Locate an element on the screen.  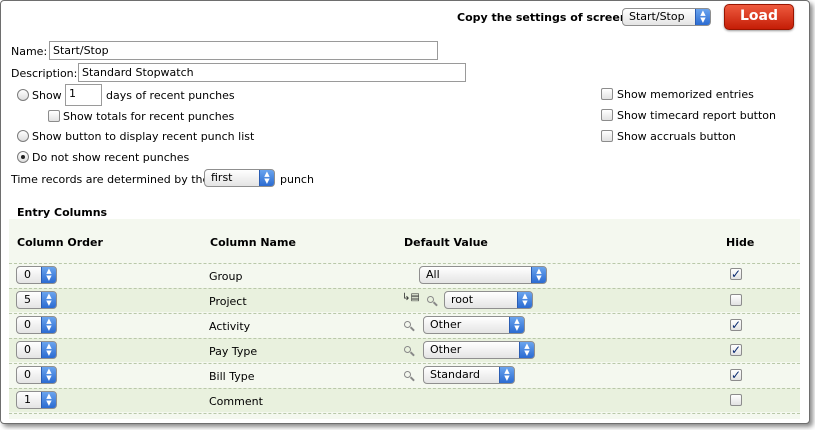
order-value: 1 is located at coordinates (27, 399).